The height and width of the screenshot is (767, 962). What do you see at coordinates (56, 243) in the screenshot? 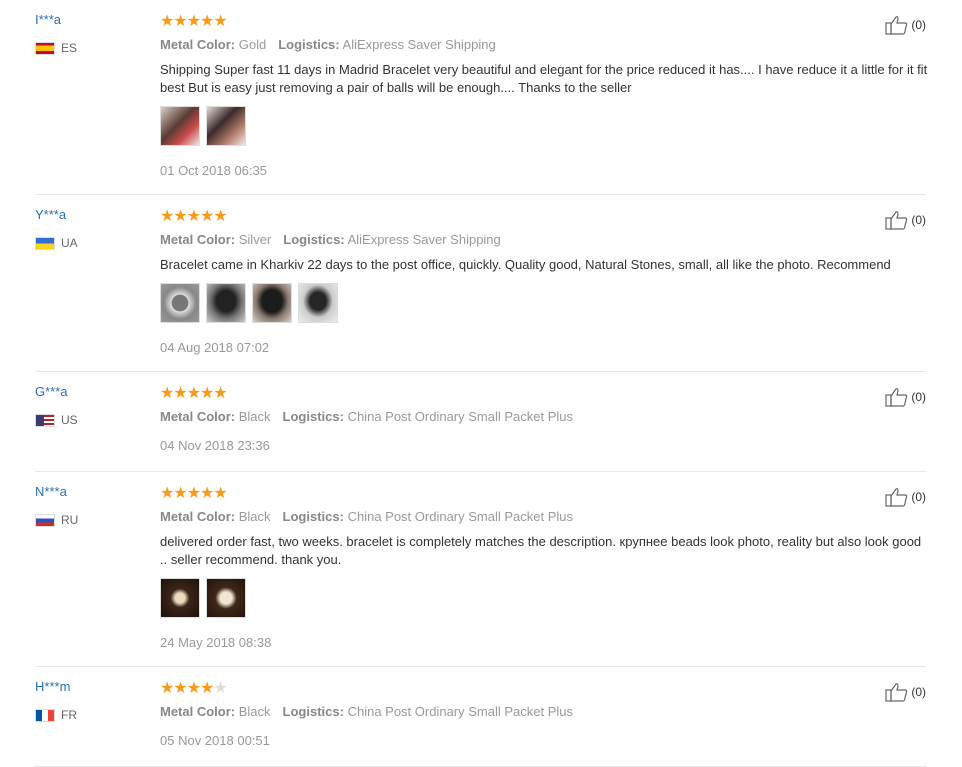
I see `reviewer-country: UA` at bounding box center [56, 243].